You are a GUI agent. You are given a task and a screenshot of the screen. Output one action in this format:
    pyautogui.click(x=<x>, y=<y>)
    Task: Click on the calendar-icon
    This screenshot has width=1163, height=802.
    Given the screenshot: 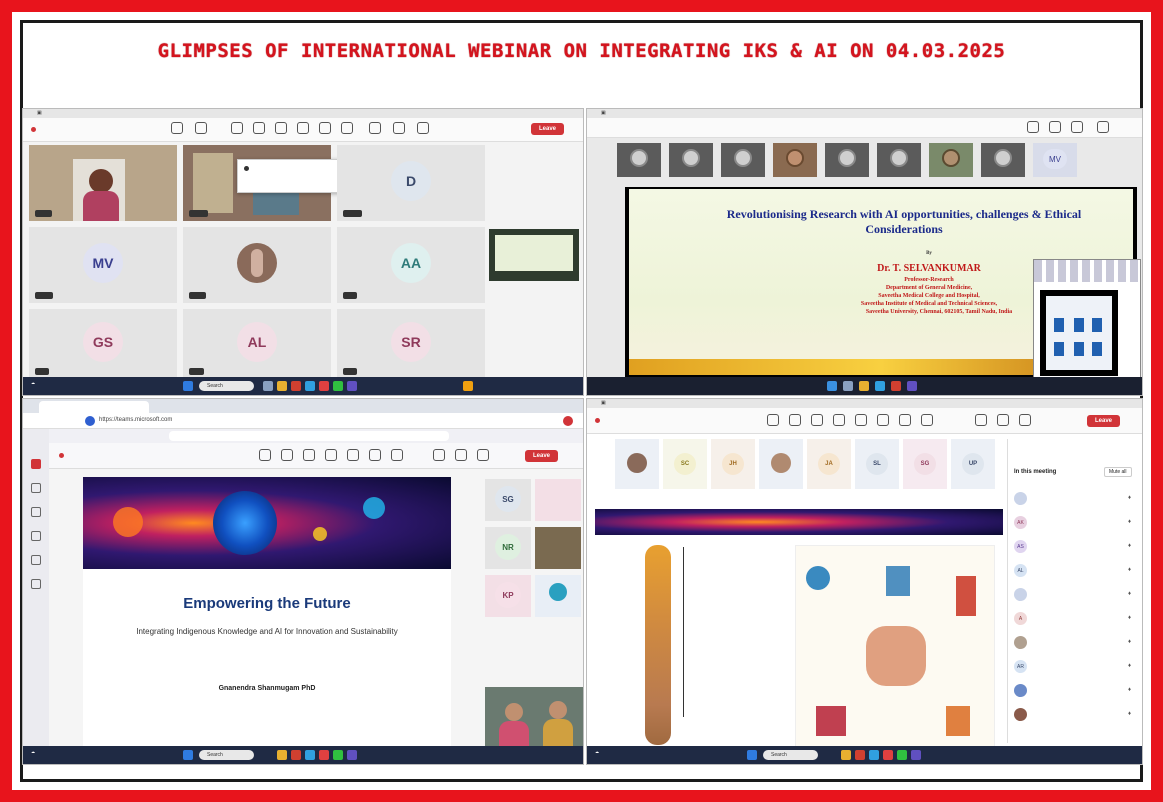 What is the action you would take?
    pyautogui.click(x=36, y=536)
    